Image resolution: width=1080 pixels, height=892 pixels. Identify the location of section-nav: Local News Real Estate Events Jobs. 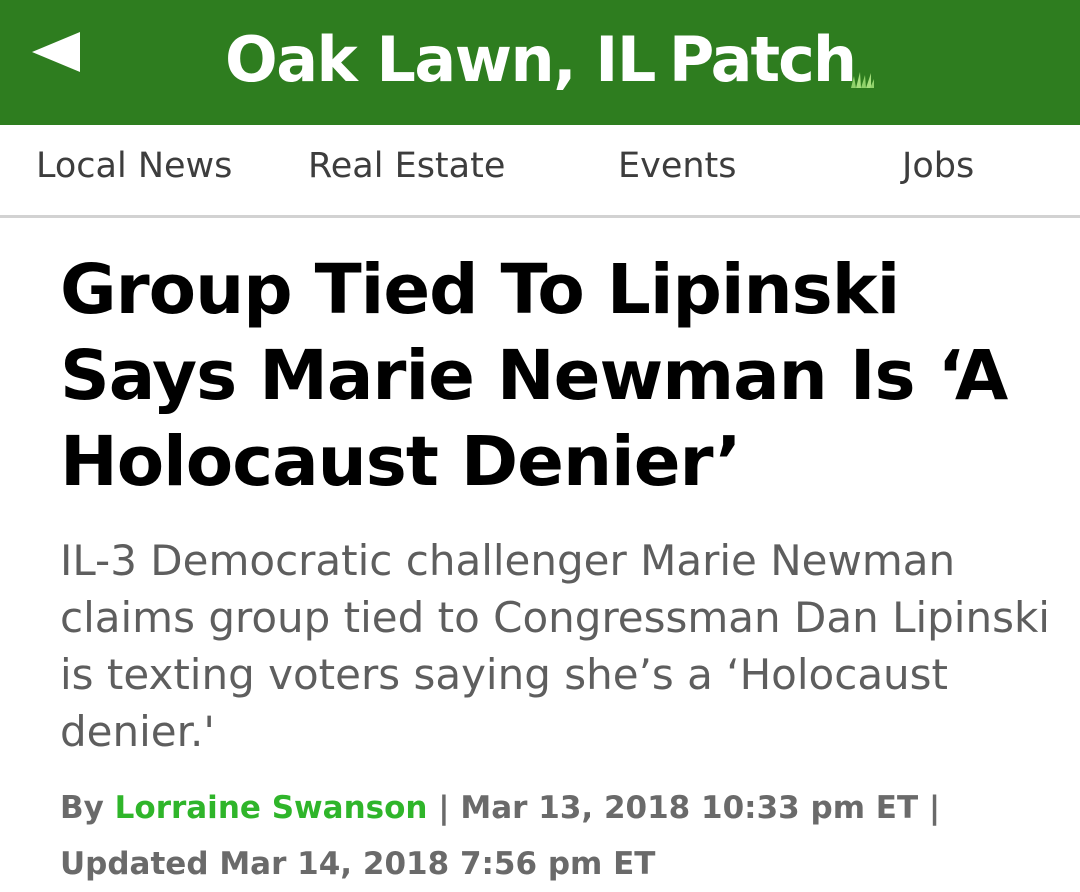
(540, 171).